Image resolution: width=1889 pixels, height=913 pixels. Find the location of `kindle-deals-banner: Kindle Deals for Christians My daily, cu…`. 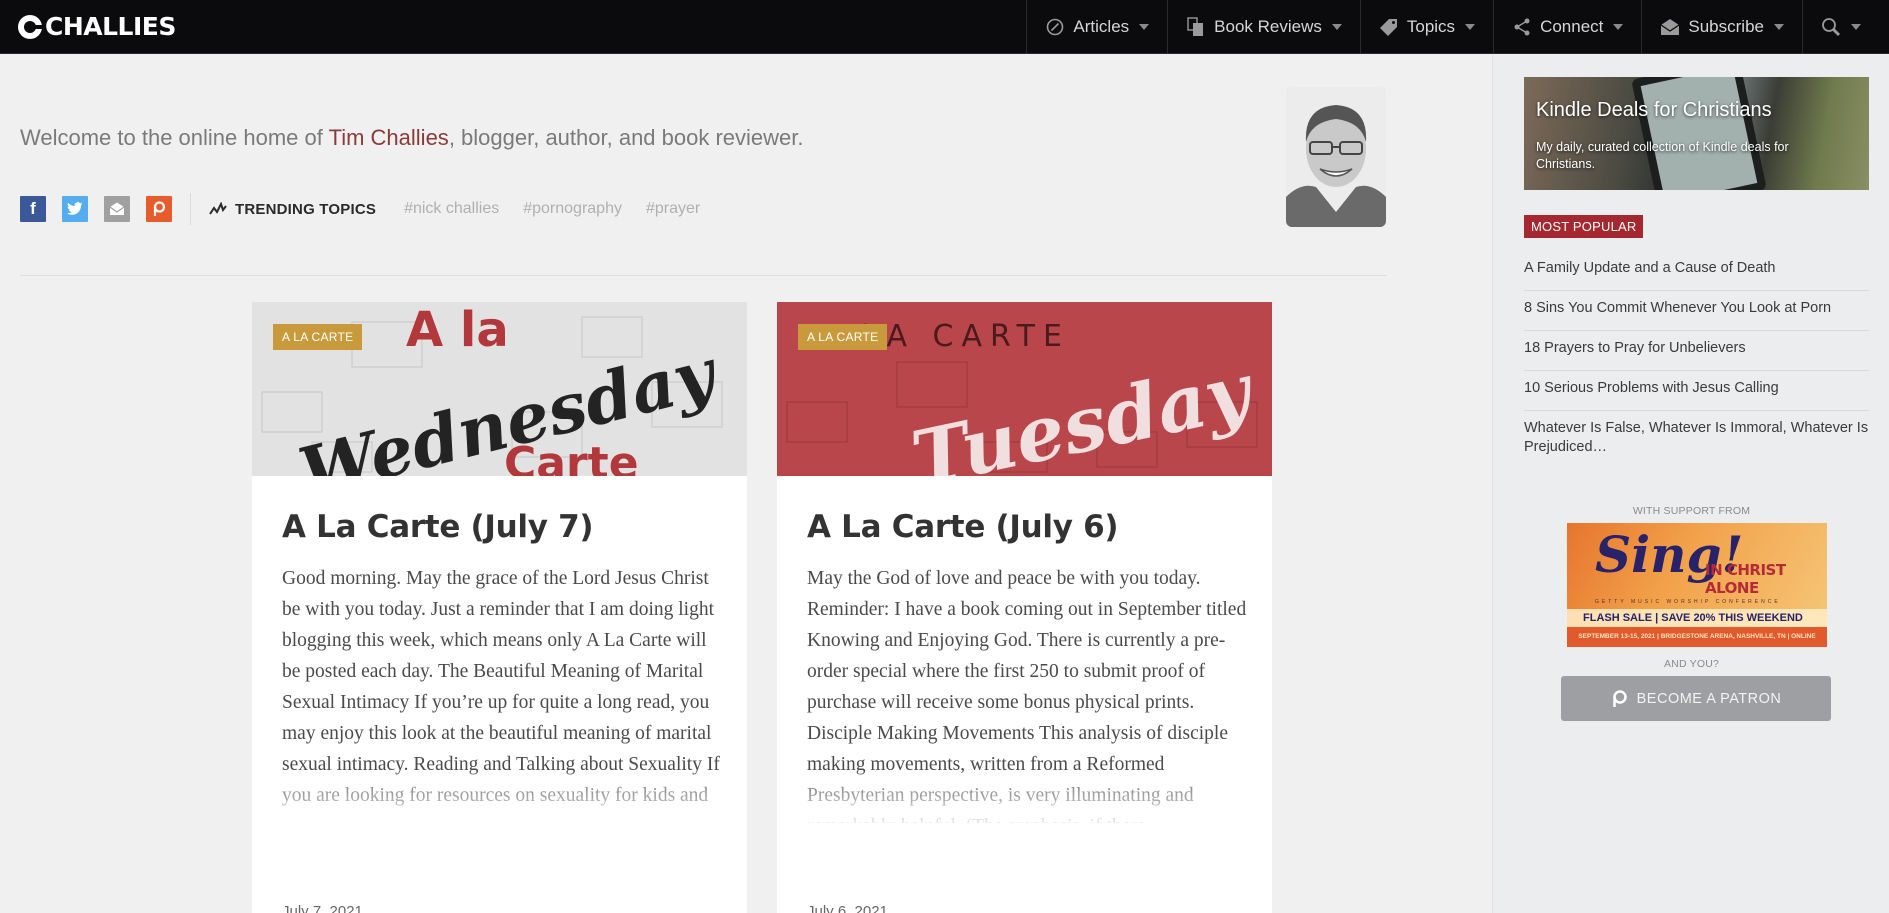

kindle-deals-banner: Kindle Deals for Christians My daily, cu… is located at coordinates (1696, 133).